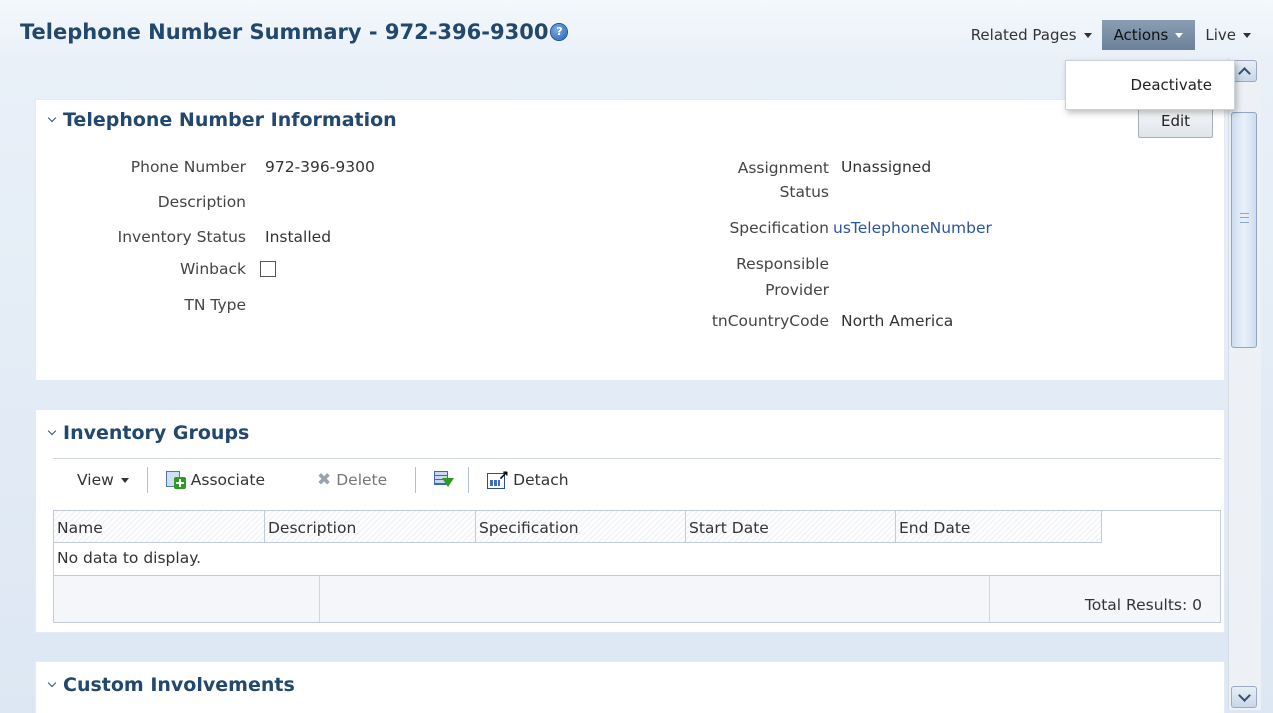 Image resolution: width=1273 pixels, height=713 pixels. I want to click on related-pages-menu: Related Pages, so click(1031, 35).